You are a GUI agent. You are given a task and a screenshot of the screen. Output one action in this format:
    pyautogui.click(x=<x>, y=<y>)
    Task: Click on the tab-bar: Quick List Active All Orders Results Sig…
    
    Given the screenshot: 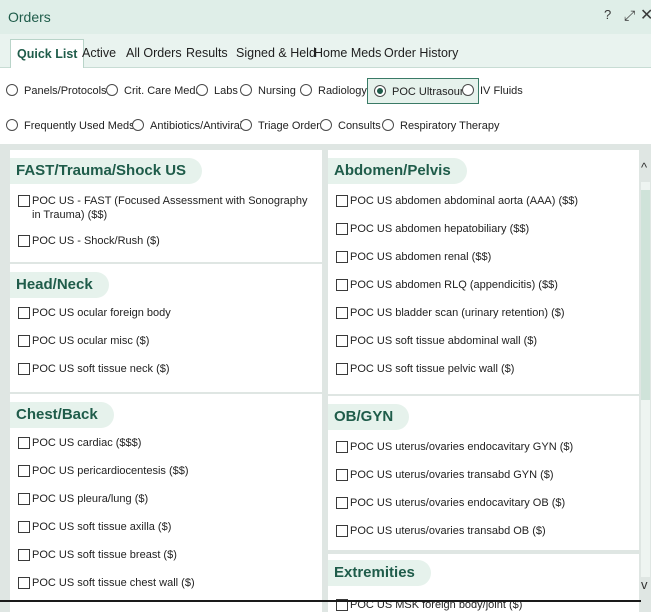 What is the action you would take?
    pyautogui.click(x=325, y=51)
    